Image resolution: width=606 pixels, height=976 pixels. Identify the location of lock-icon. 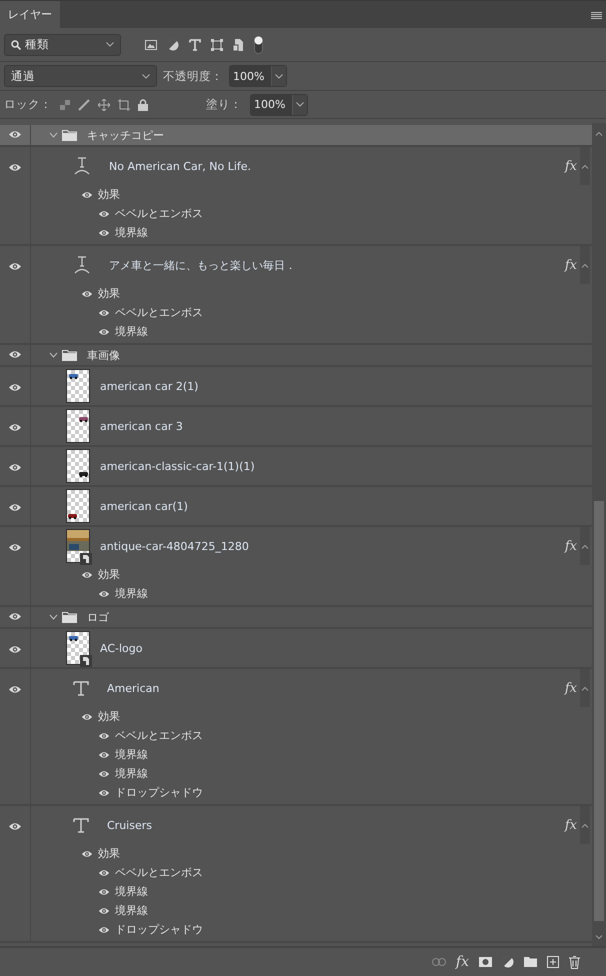
(143, 104).